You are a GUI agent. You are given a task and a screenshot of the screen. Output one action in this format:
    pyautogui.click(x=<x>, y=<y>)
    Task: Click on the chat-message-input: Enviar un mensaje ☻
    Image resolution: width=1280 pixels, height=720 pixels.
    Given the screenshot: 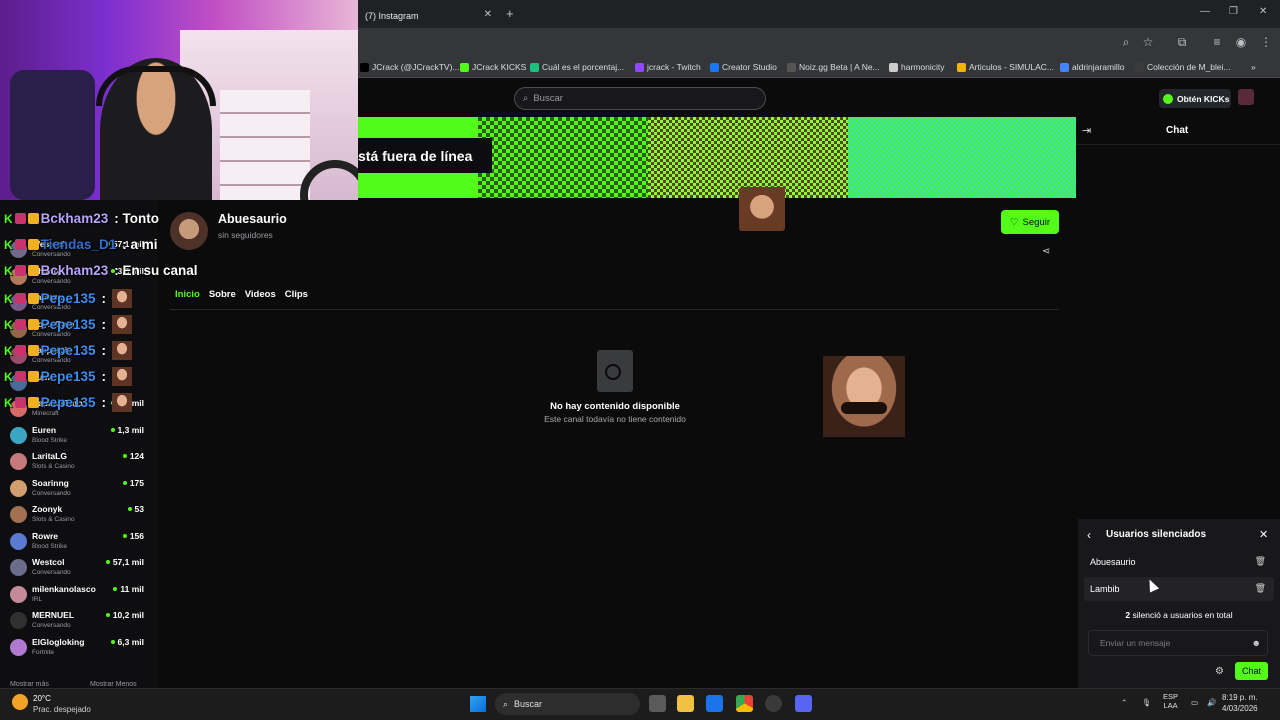 What is the action you would take?
    pyautogui.click(x=1178, y=643)
    